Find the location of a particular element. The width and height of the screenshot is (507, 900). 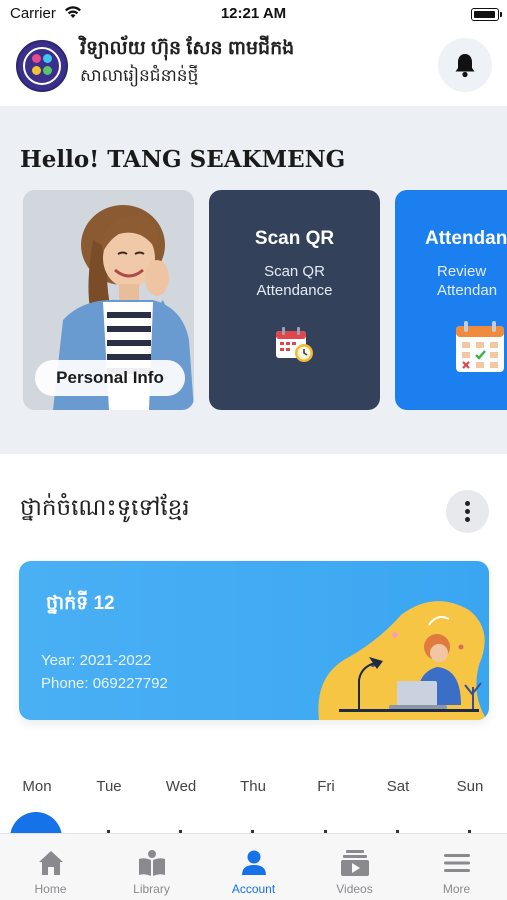

week-strip: Mon Tue Wed Thu Fri Sat Sun is located at coordinates (253, 790).